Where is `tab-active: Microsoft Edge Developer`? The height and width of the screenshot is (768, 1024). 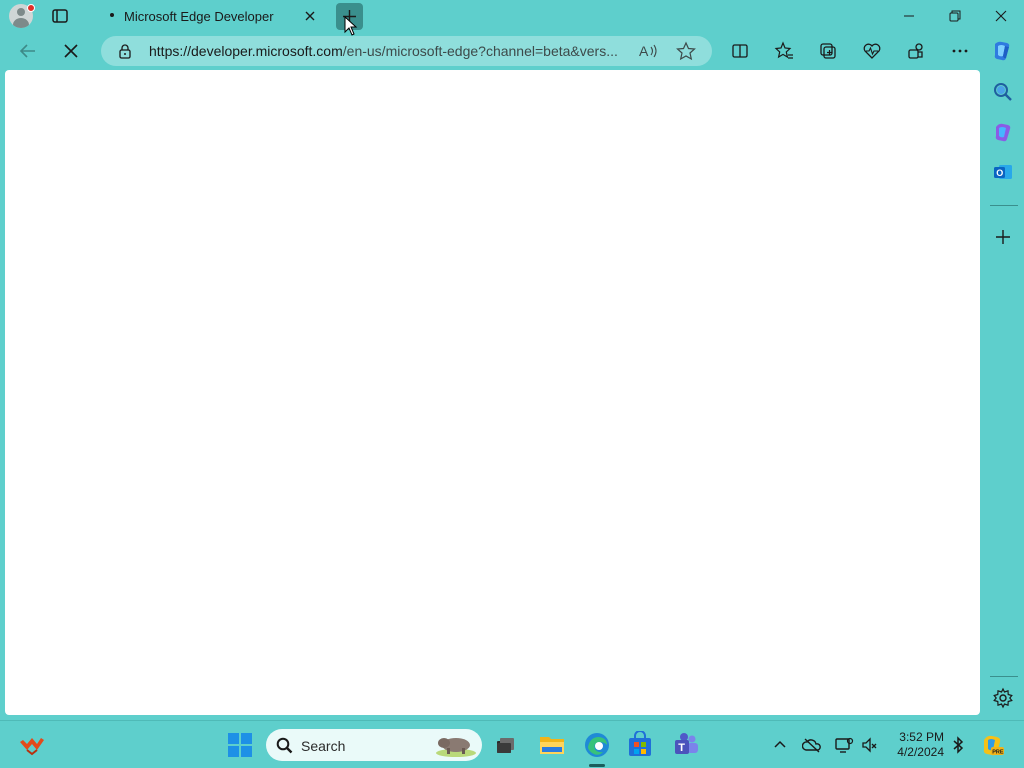 tab-active: Microsoft Edge Developer is located at coordinates (207, 16).